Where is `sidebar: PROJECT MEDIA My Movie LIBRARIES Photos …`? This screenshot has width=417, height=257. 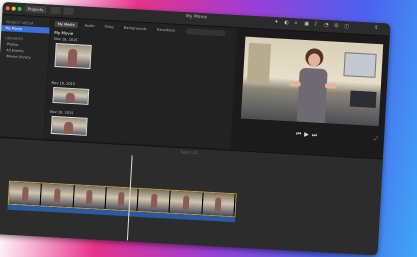 sidebar: PROJECT MEDIA My Movie LIBRARIES Photos … is located at coordinates (25, 76).